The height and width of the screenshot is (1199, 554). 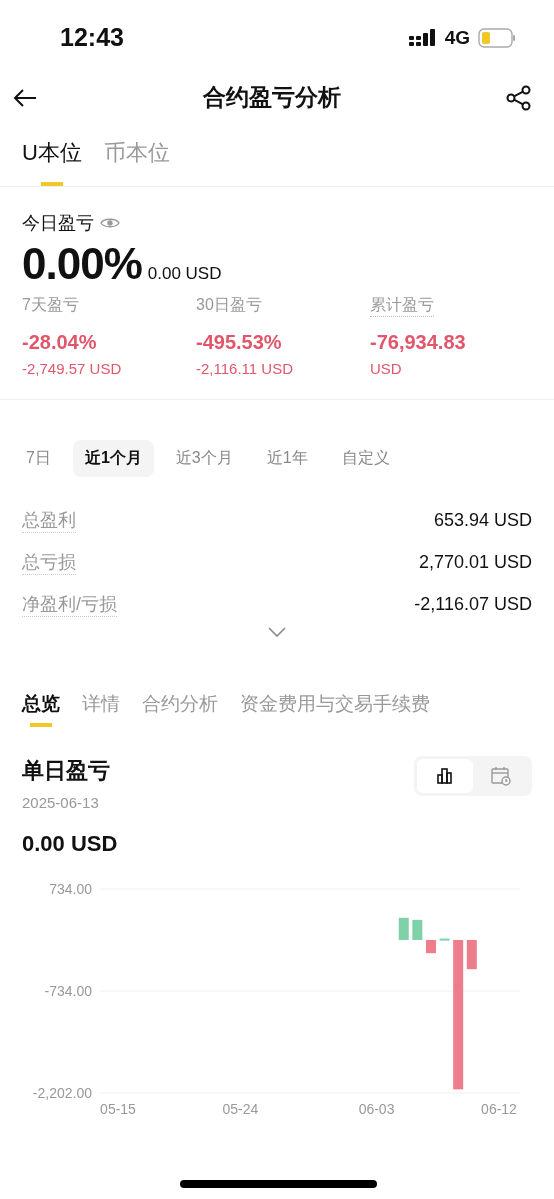 What do you see at coordinates (272, 97) in the screenshot?
I see `page-title: 合约盈亏分析` at bounding box center [272, 97].